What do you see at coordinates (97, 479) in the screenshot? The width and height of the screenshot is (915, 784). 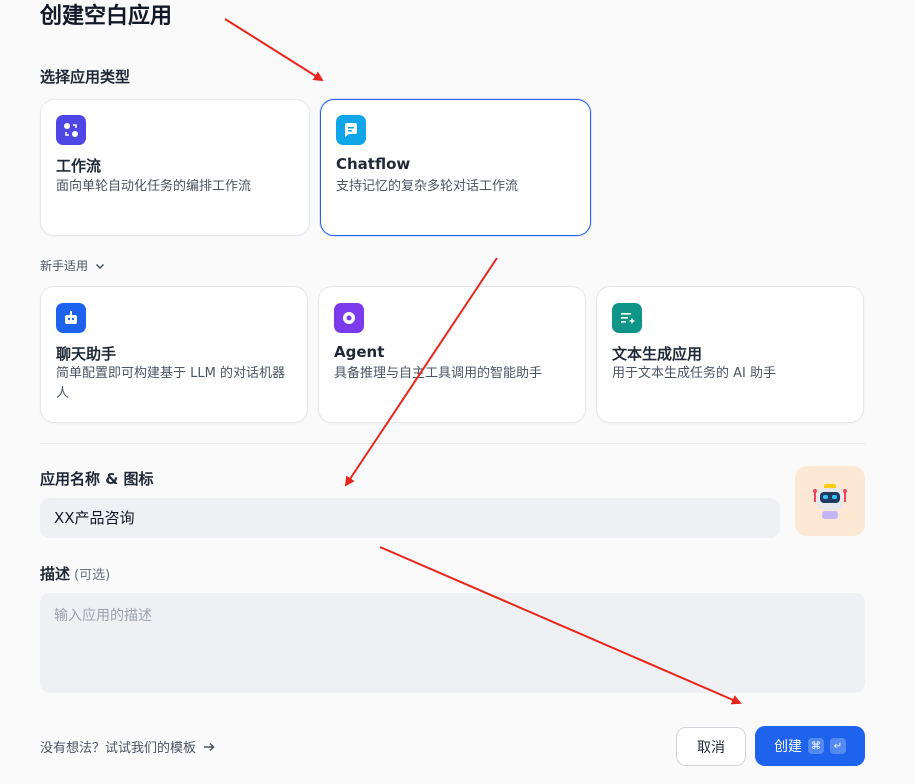 I see `name-icon-label: 应用名称 & 图标` at bounding box center [97, 479].